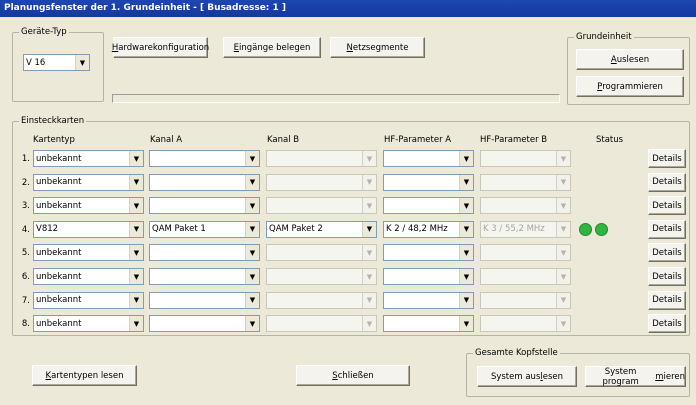  I want to click on geraete-typ-legend: Geräte-Typ, so click(44, 32).